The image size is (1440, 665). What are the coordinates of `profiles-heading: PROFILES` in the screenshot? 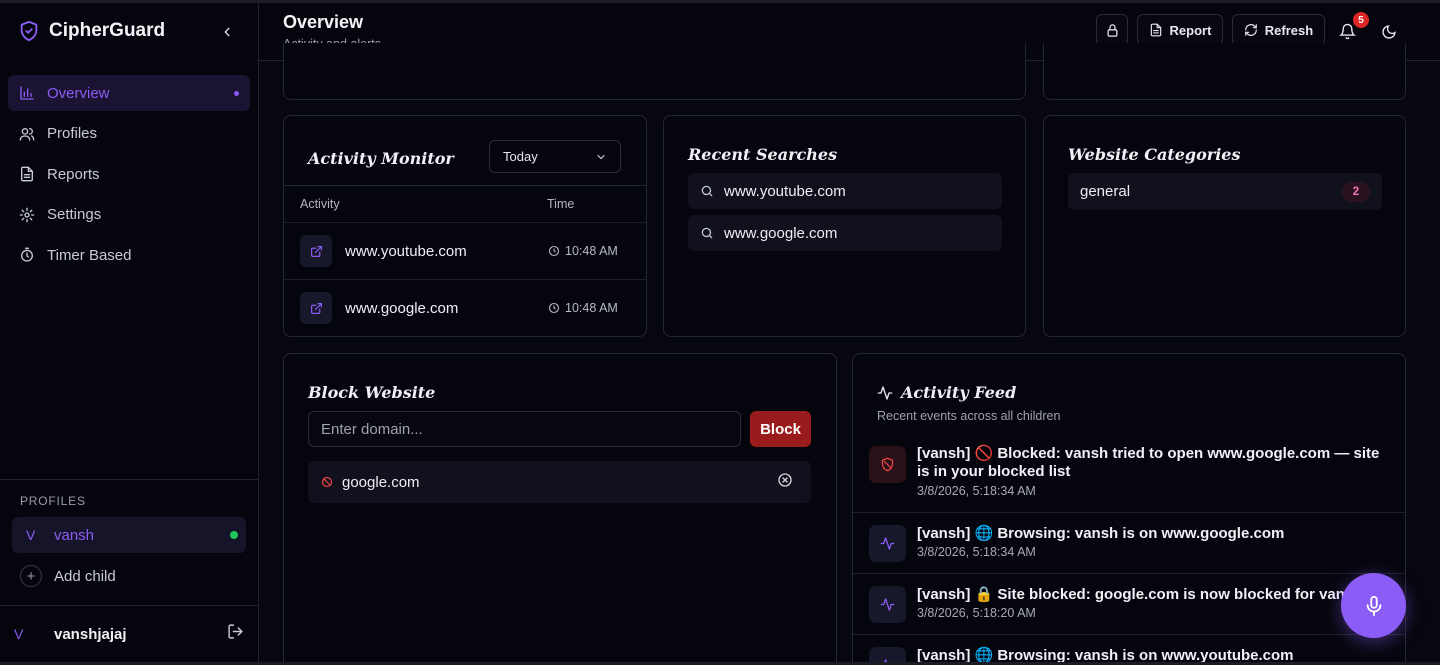 It's located at (53, 501).